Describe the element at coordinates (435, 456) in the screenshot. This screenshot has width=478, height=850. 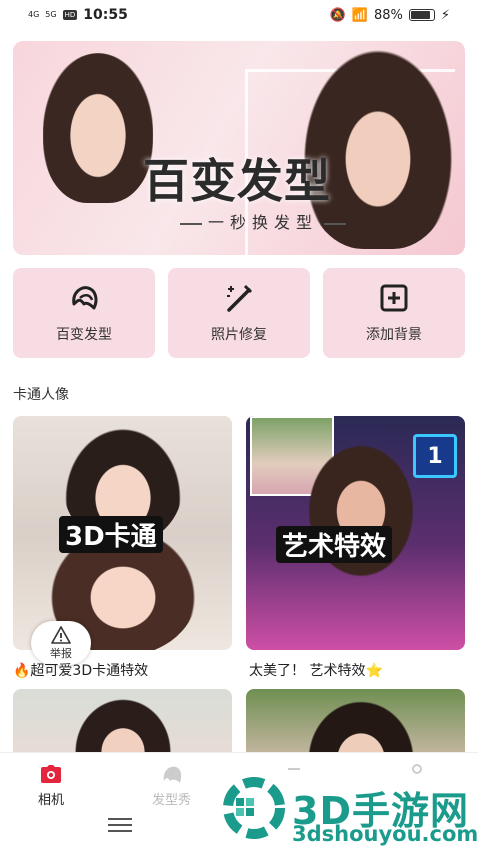
I see `neon-sign: 1` at that location.